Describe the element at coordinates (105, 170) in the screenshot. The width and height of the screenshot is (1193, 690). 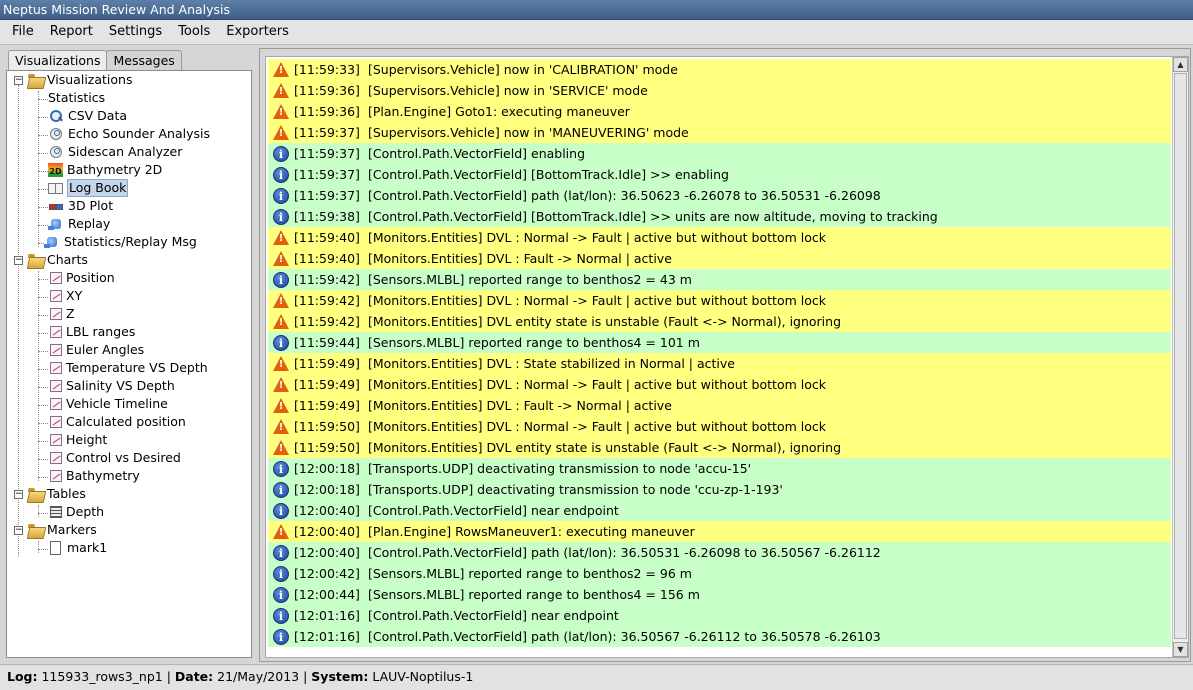
I see `tree-item-bathymetry-2d: 2D Bathymetry 2D` at that location.